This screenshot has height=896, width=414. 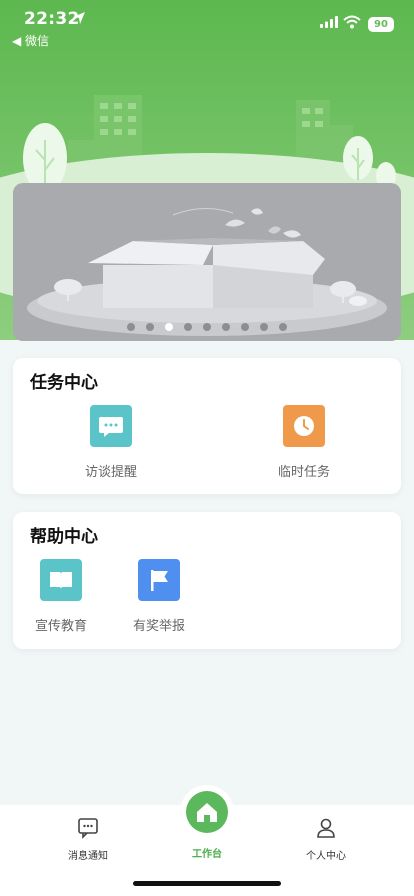 What do you see at coordinates (207, 812) in the screenshot?
I see `home-icon` at bounding box center [207, 812].